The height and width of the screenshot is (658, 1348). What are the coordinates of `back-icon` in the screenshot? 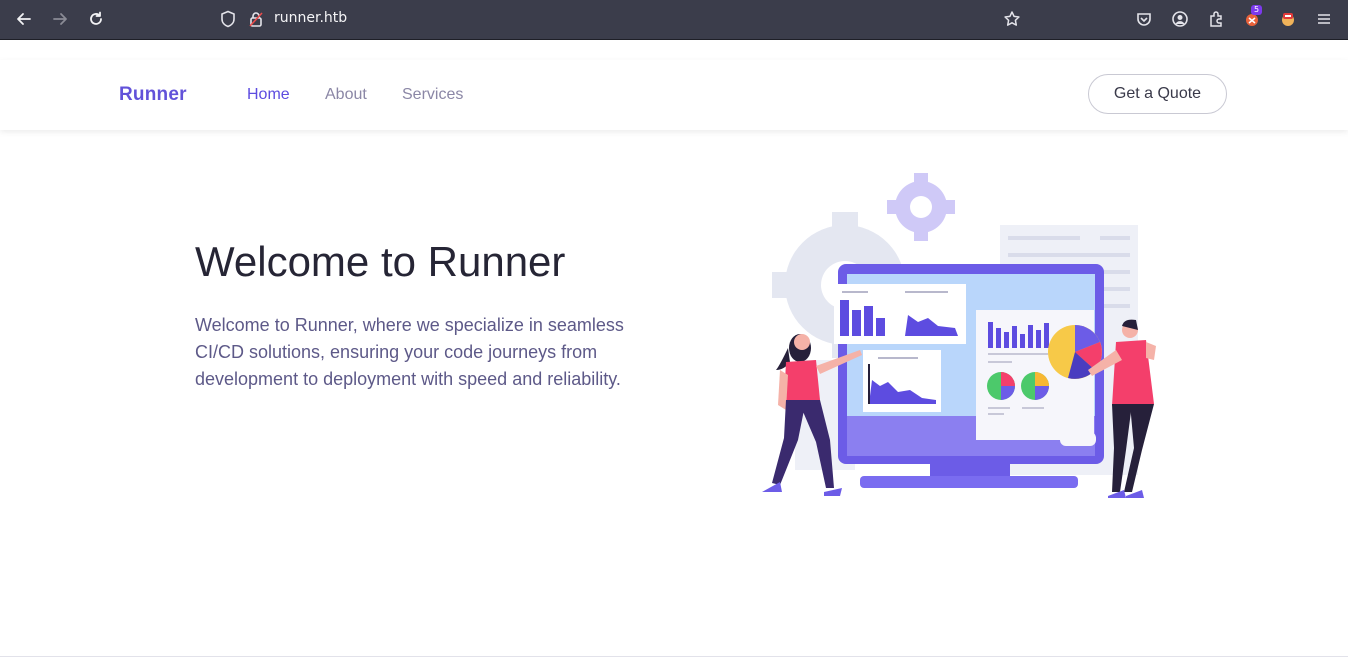 It's located at (24, 19).